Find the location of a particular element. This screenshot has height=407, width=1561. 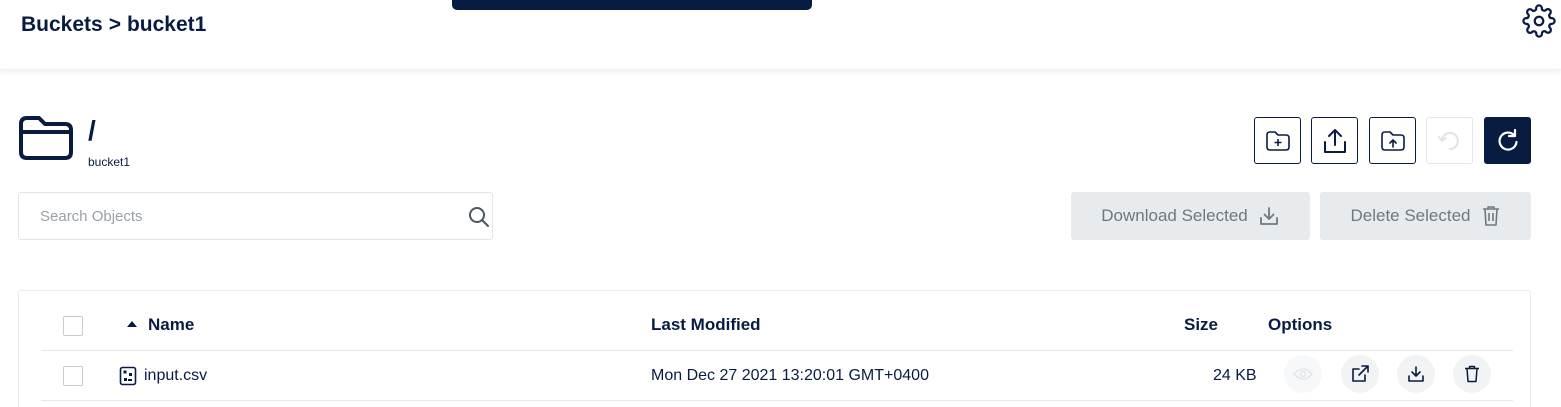

last-modified: Mon Dec 27 2021 13:20:01 GMT+0400 is located at coordinates (790, 375).